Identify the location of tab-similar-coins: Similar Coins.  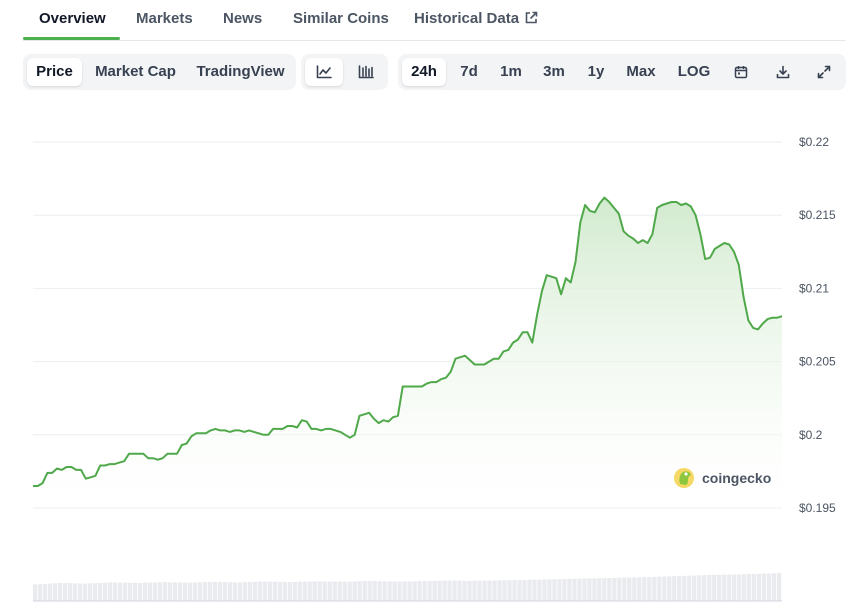
(341, 18).